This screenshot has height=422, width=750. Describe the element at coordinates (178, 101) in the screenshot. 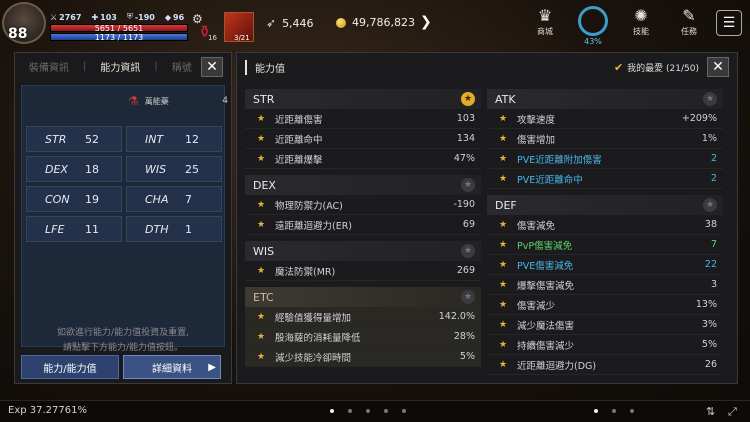

I see `elixir-row: ⚗ 萬能藥 4` at that location.